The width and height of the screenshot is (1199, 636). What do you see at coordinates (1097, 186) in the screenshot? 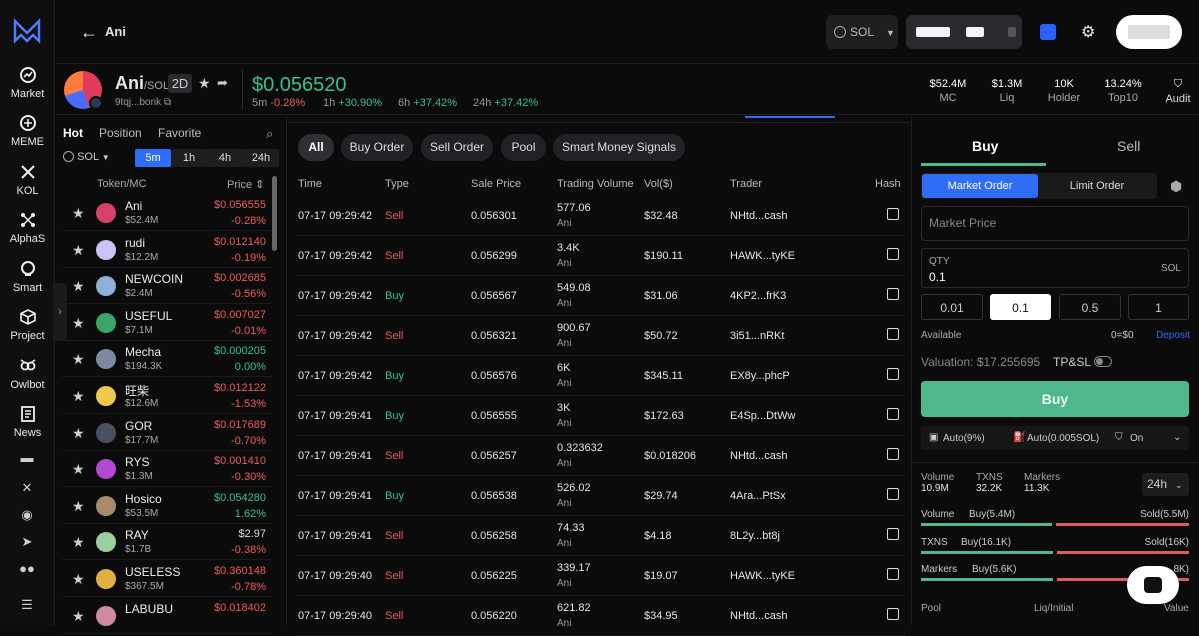
I see `limit-order-button: Limit Order` at bounding box center [1097, 186].